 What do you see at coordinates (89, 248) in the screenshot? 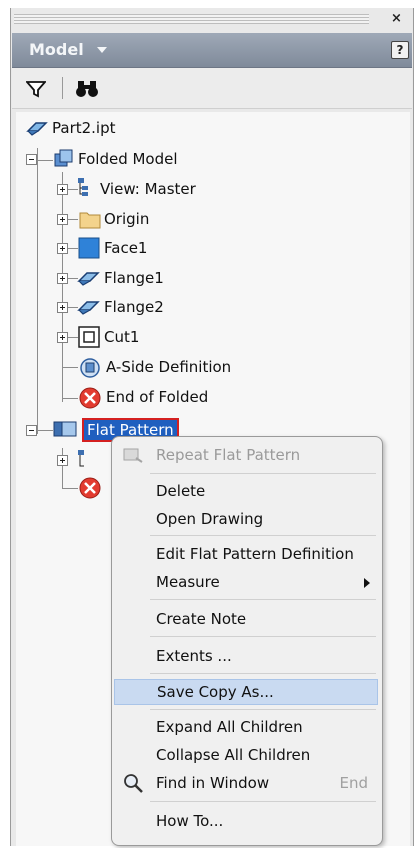
I see `face-icon` at bounding box center [89, 248].